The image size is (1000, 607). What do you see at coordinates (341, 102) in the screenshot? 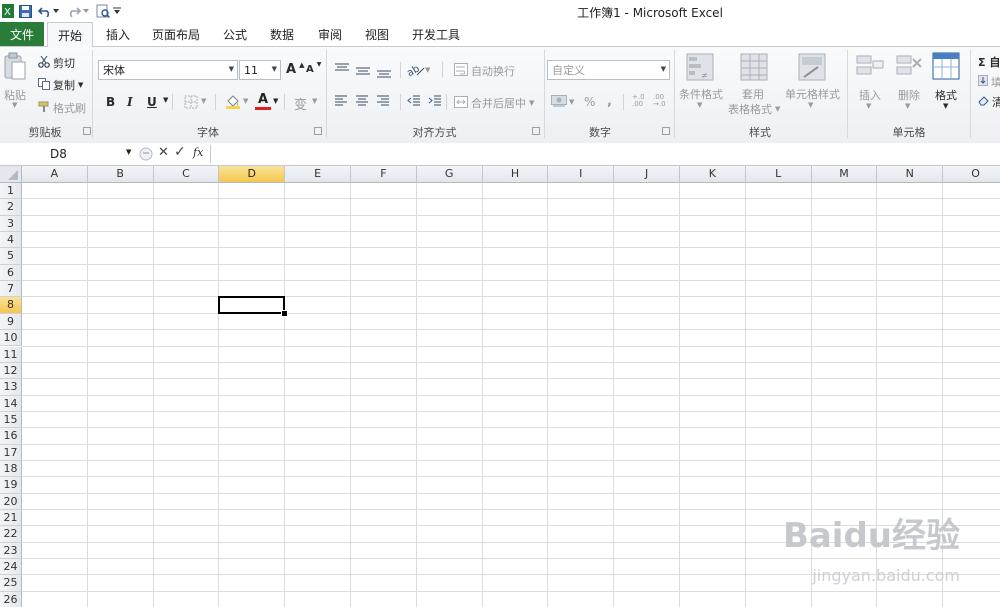
I see `align-left-icon` at bounding box center [341, 102].